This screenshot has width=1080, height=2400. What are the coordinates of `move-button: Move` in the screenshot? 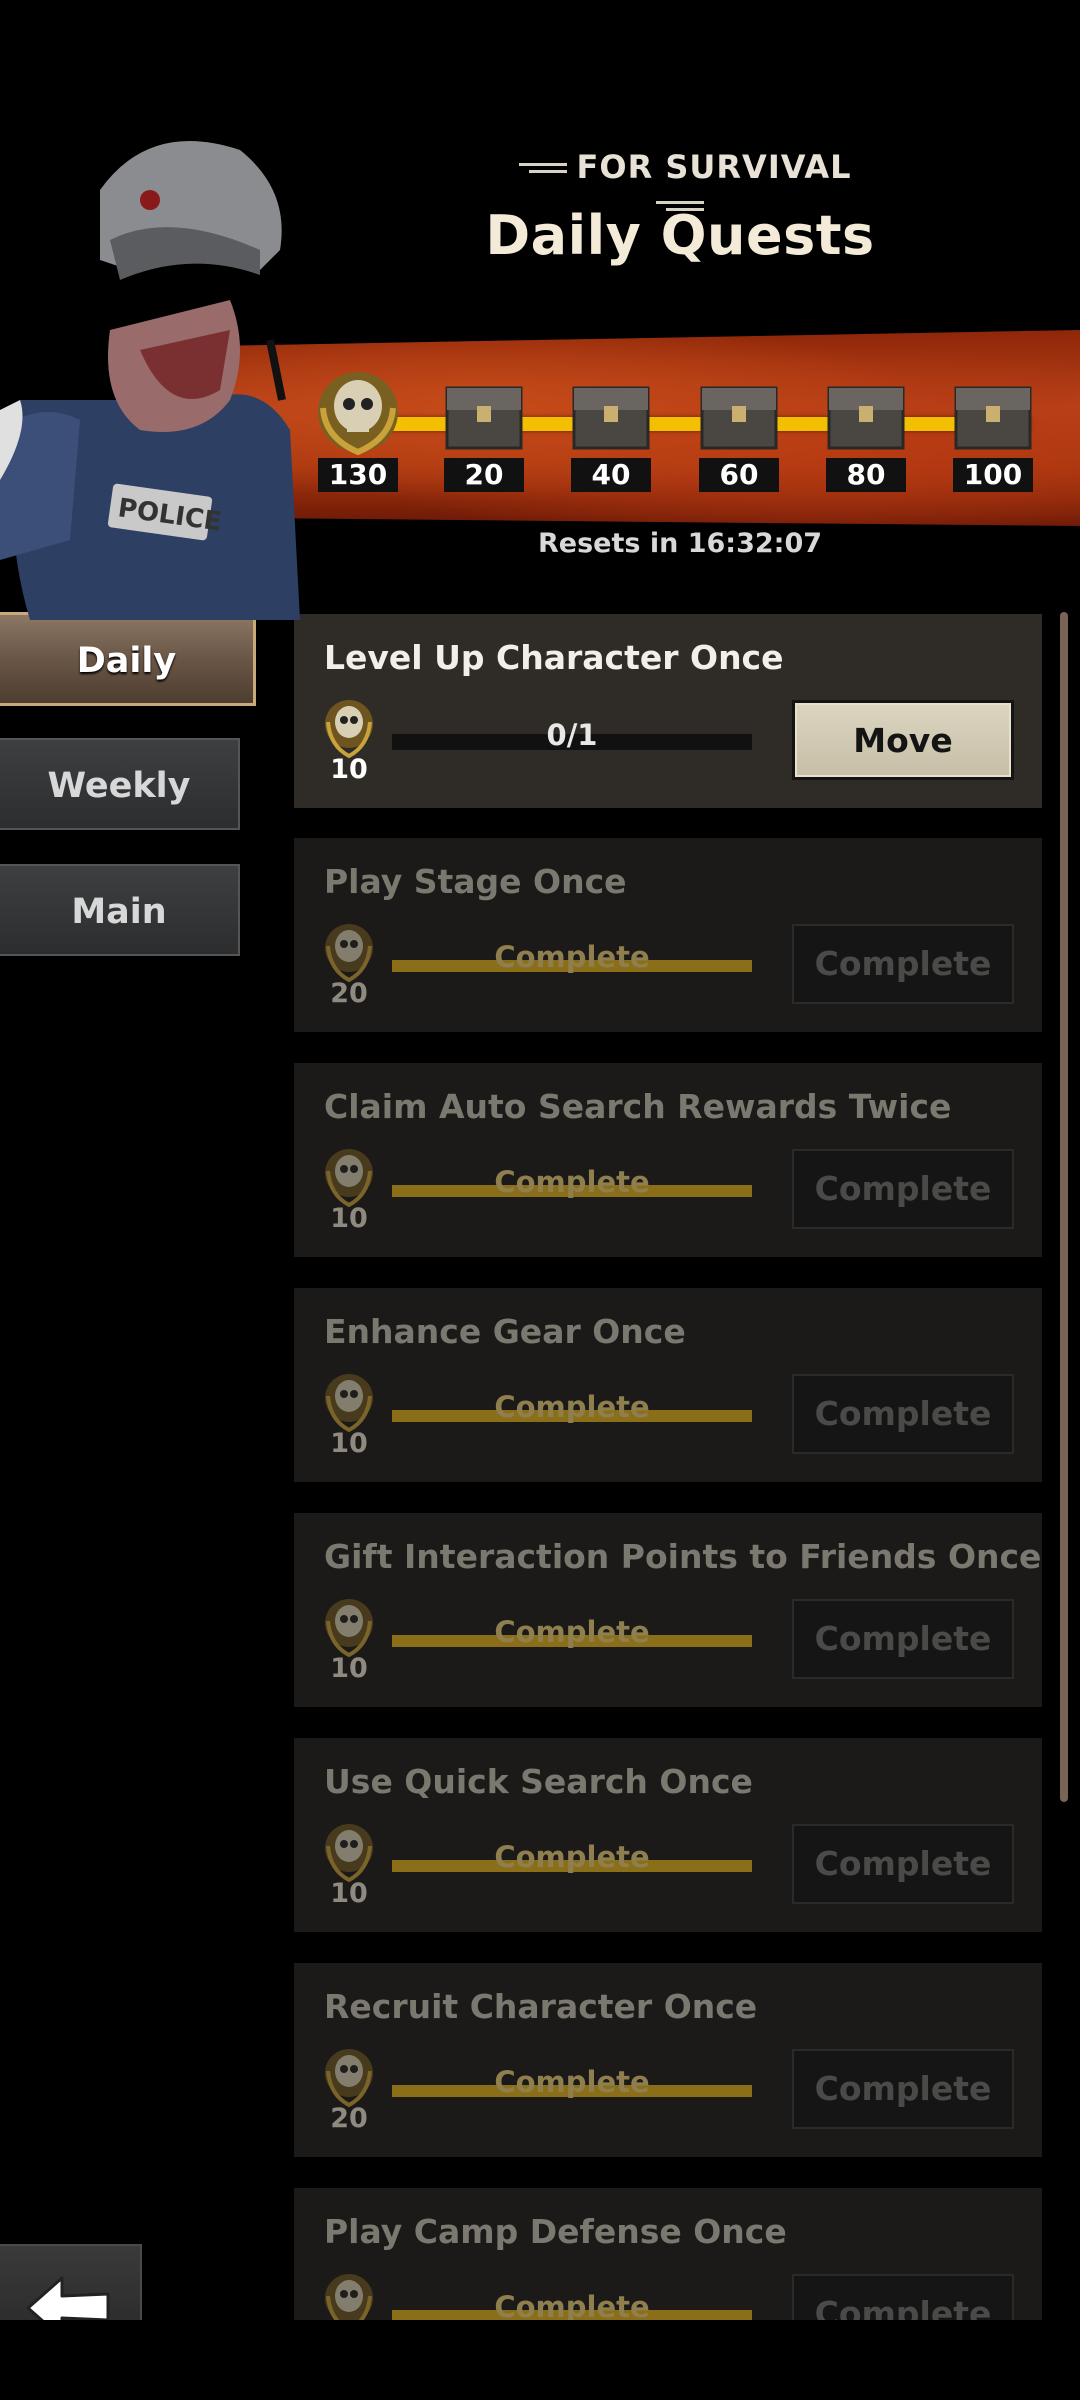 It's located at (903, 740).